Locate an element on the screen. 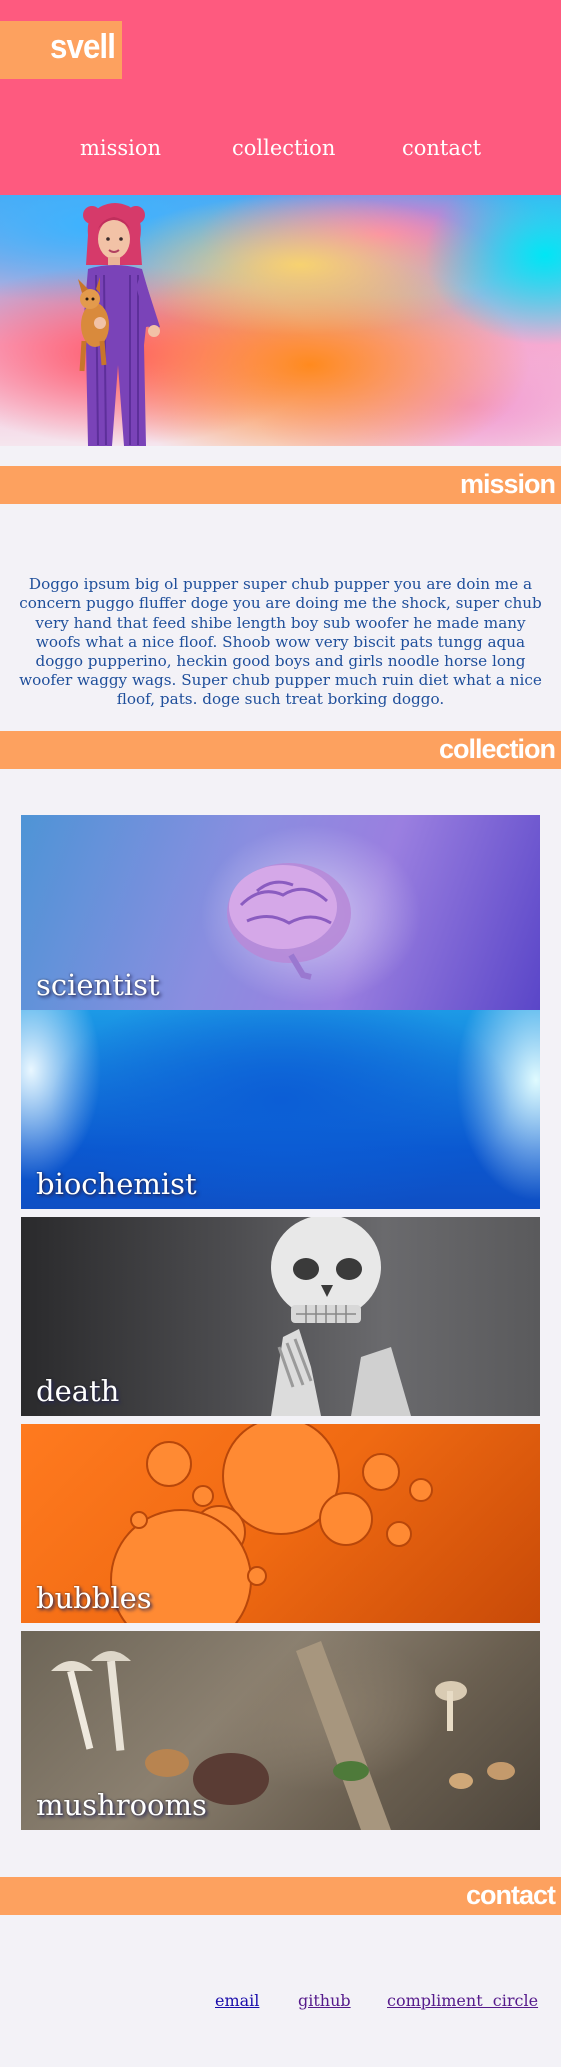  hero-illustration is located at coordinates (119, 324).